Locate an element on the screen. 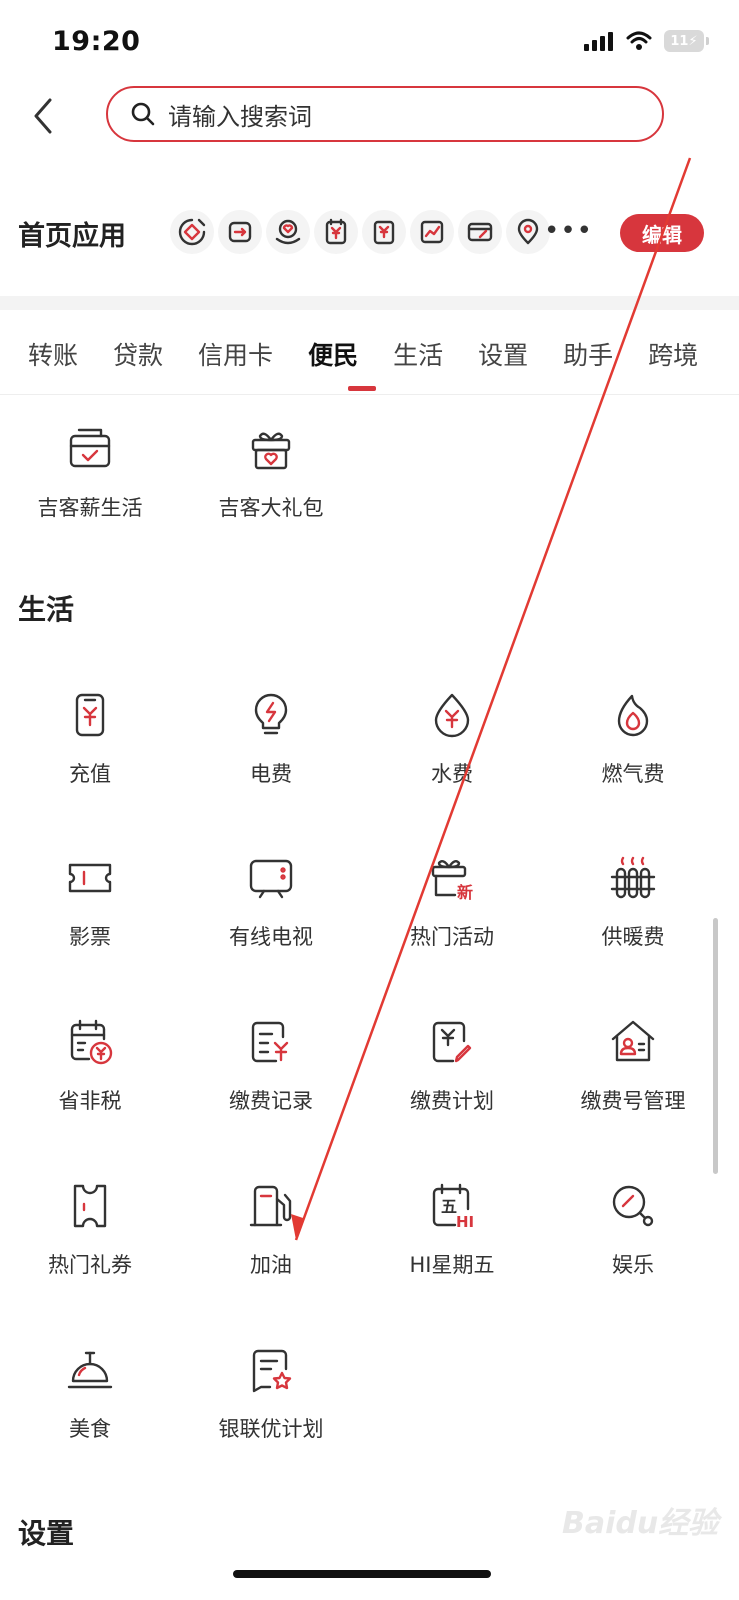 Image resolution: width=739 pixels, height=1600 pixels. home-app-calendar-yuan-icon is located at coordinates (336, 232).